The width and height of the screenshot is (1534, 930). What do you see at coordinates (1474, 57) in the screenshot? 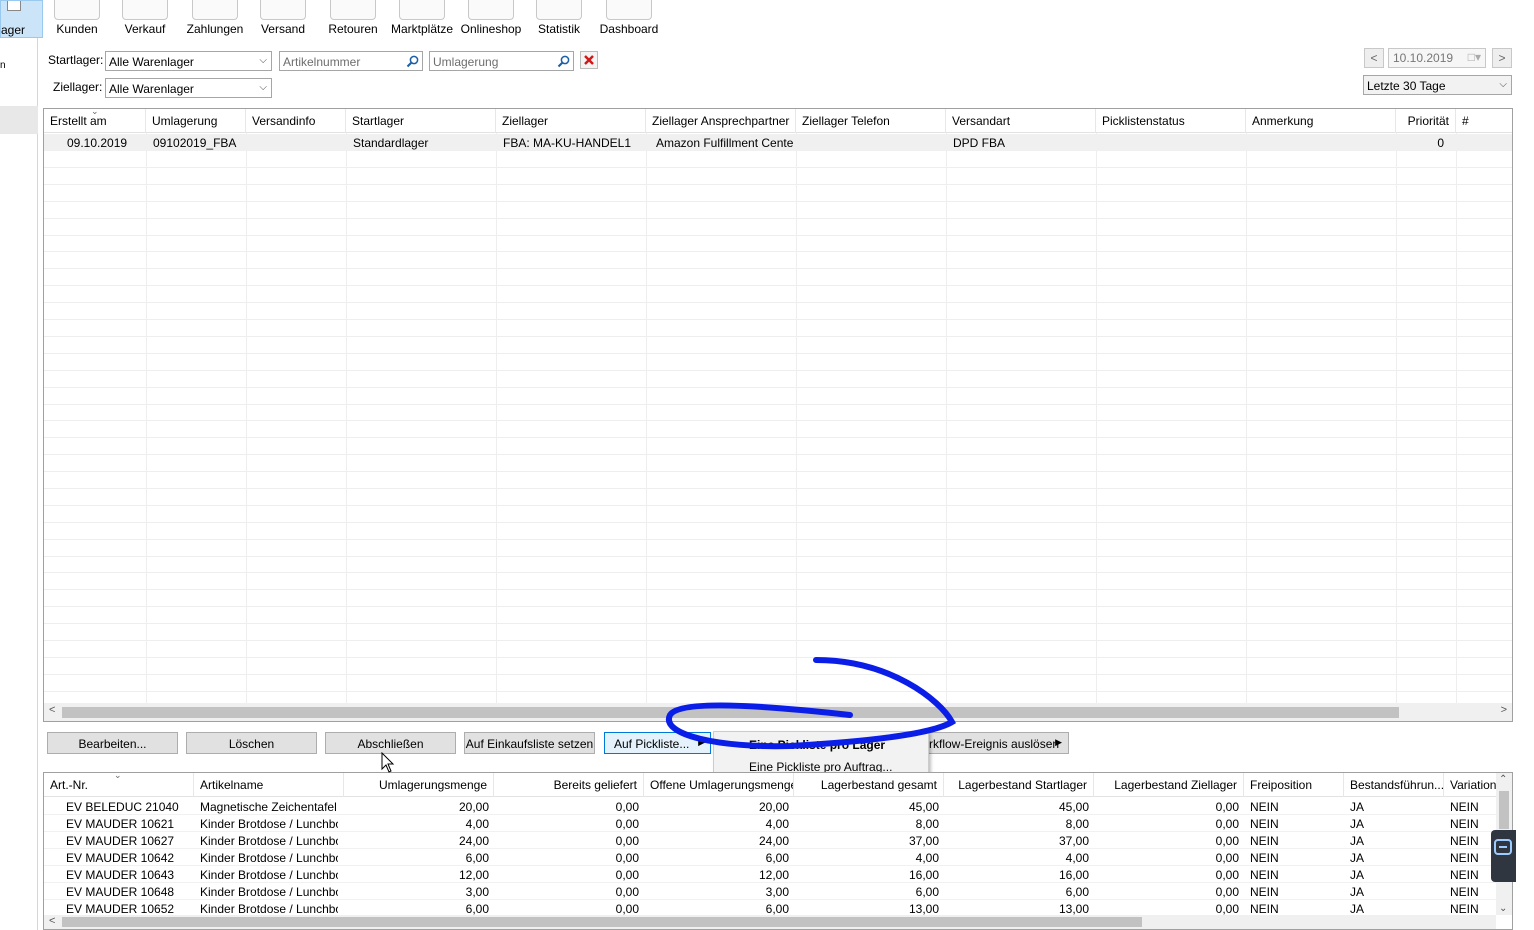
I see `calendar-icon: □▾` at bounding box center [1474, 57].